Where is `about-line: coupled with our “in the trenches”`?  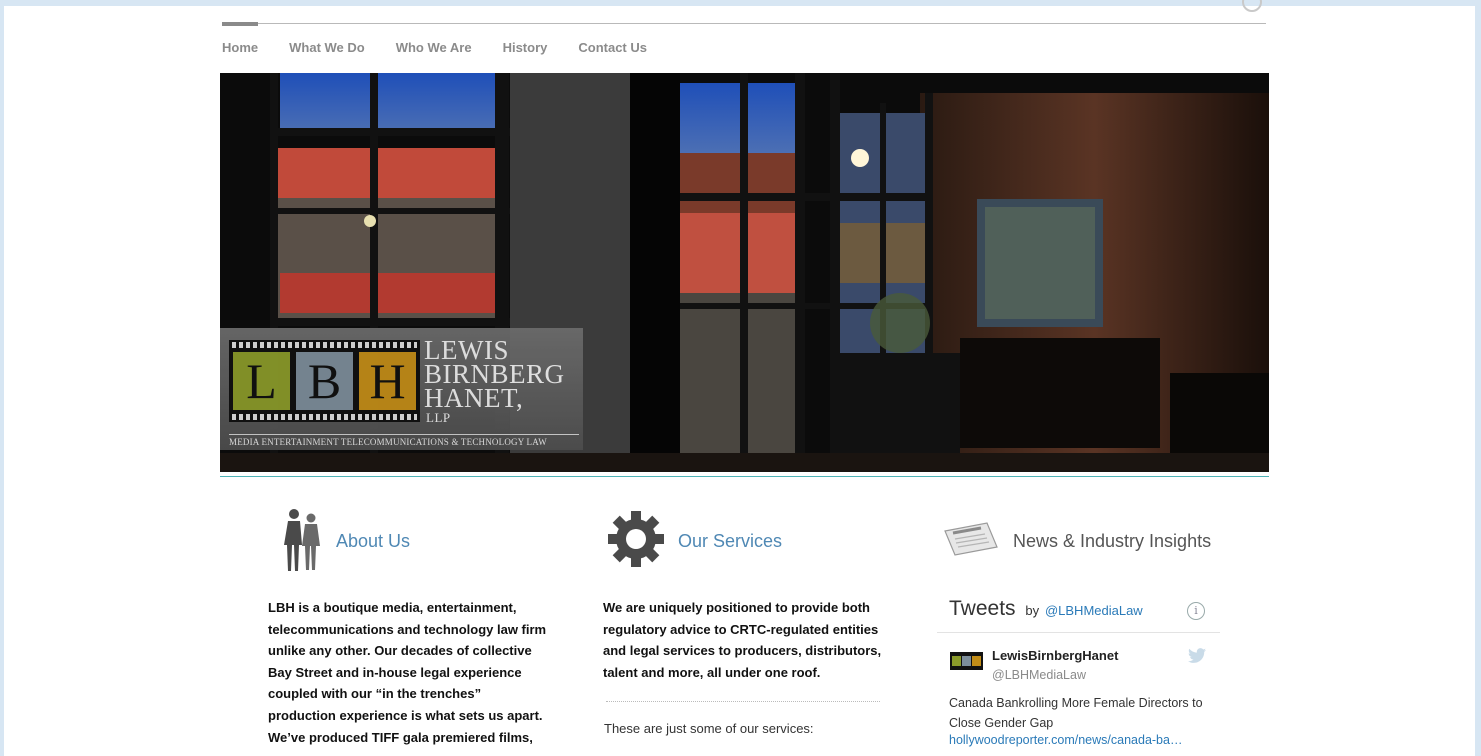
about-line: coupled with our “in the trenches” is located at coordinates (375, 694).